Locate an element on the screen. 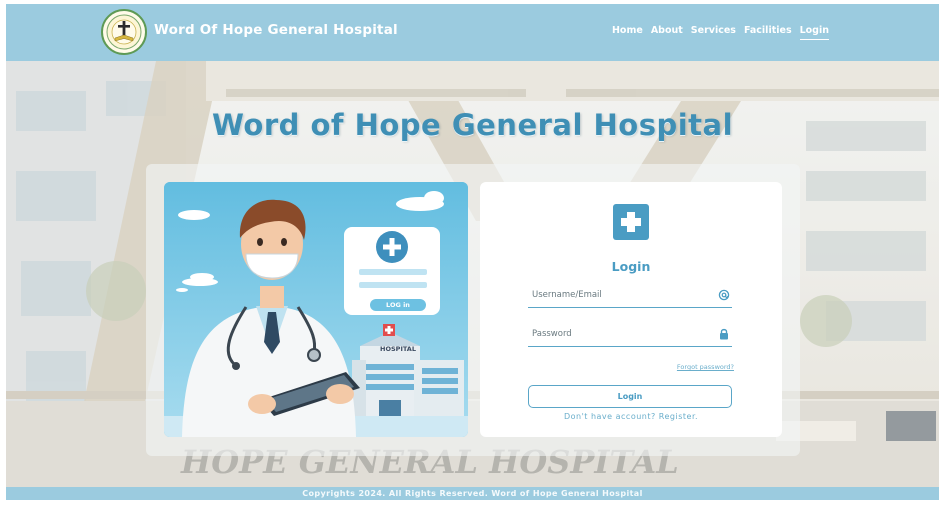 The width and height of the screenshot is (945, 506). username-field is located at coordinates (630, 297).